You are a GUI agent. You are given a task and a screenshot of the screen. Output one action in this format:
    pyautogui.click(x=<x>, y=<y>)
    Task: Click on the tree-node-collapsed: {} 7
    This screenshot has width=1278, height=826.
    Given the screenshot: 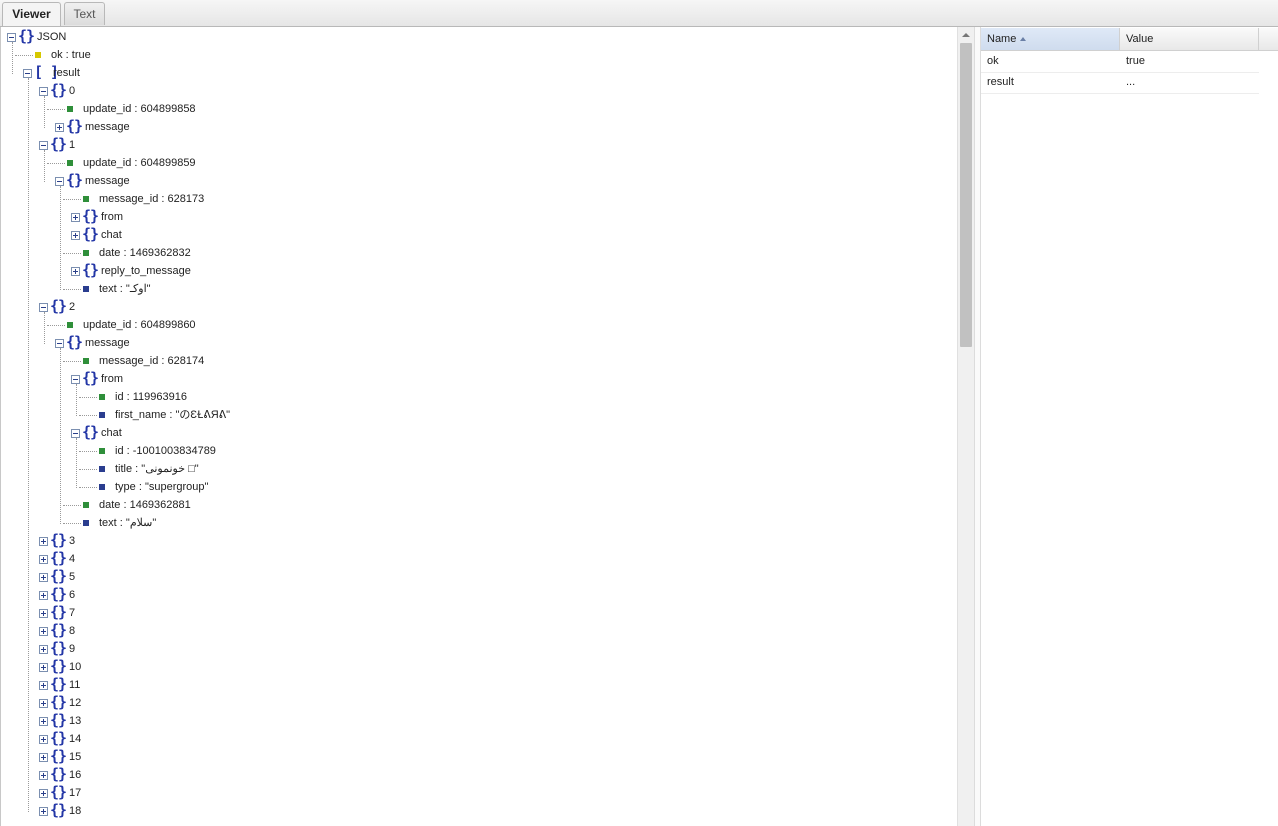 What is the action you would take?
    pyautogui.click(x=476, y=613)
    